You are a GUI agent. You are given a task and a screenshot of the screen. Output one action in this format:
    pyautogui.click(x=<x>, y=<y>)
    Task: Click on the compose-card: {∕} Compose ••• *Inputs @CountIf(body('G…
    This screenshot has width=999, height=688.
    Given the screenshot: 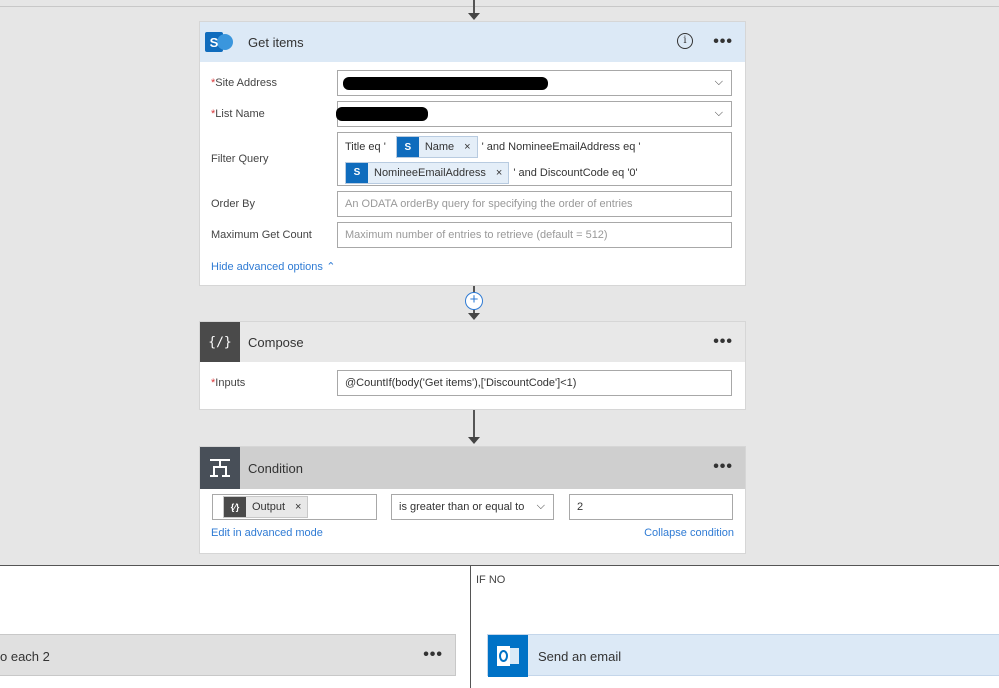 What is the action you would take?
    pyautogui.click(x=472, y=365)
    